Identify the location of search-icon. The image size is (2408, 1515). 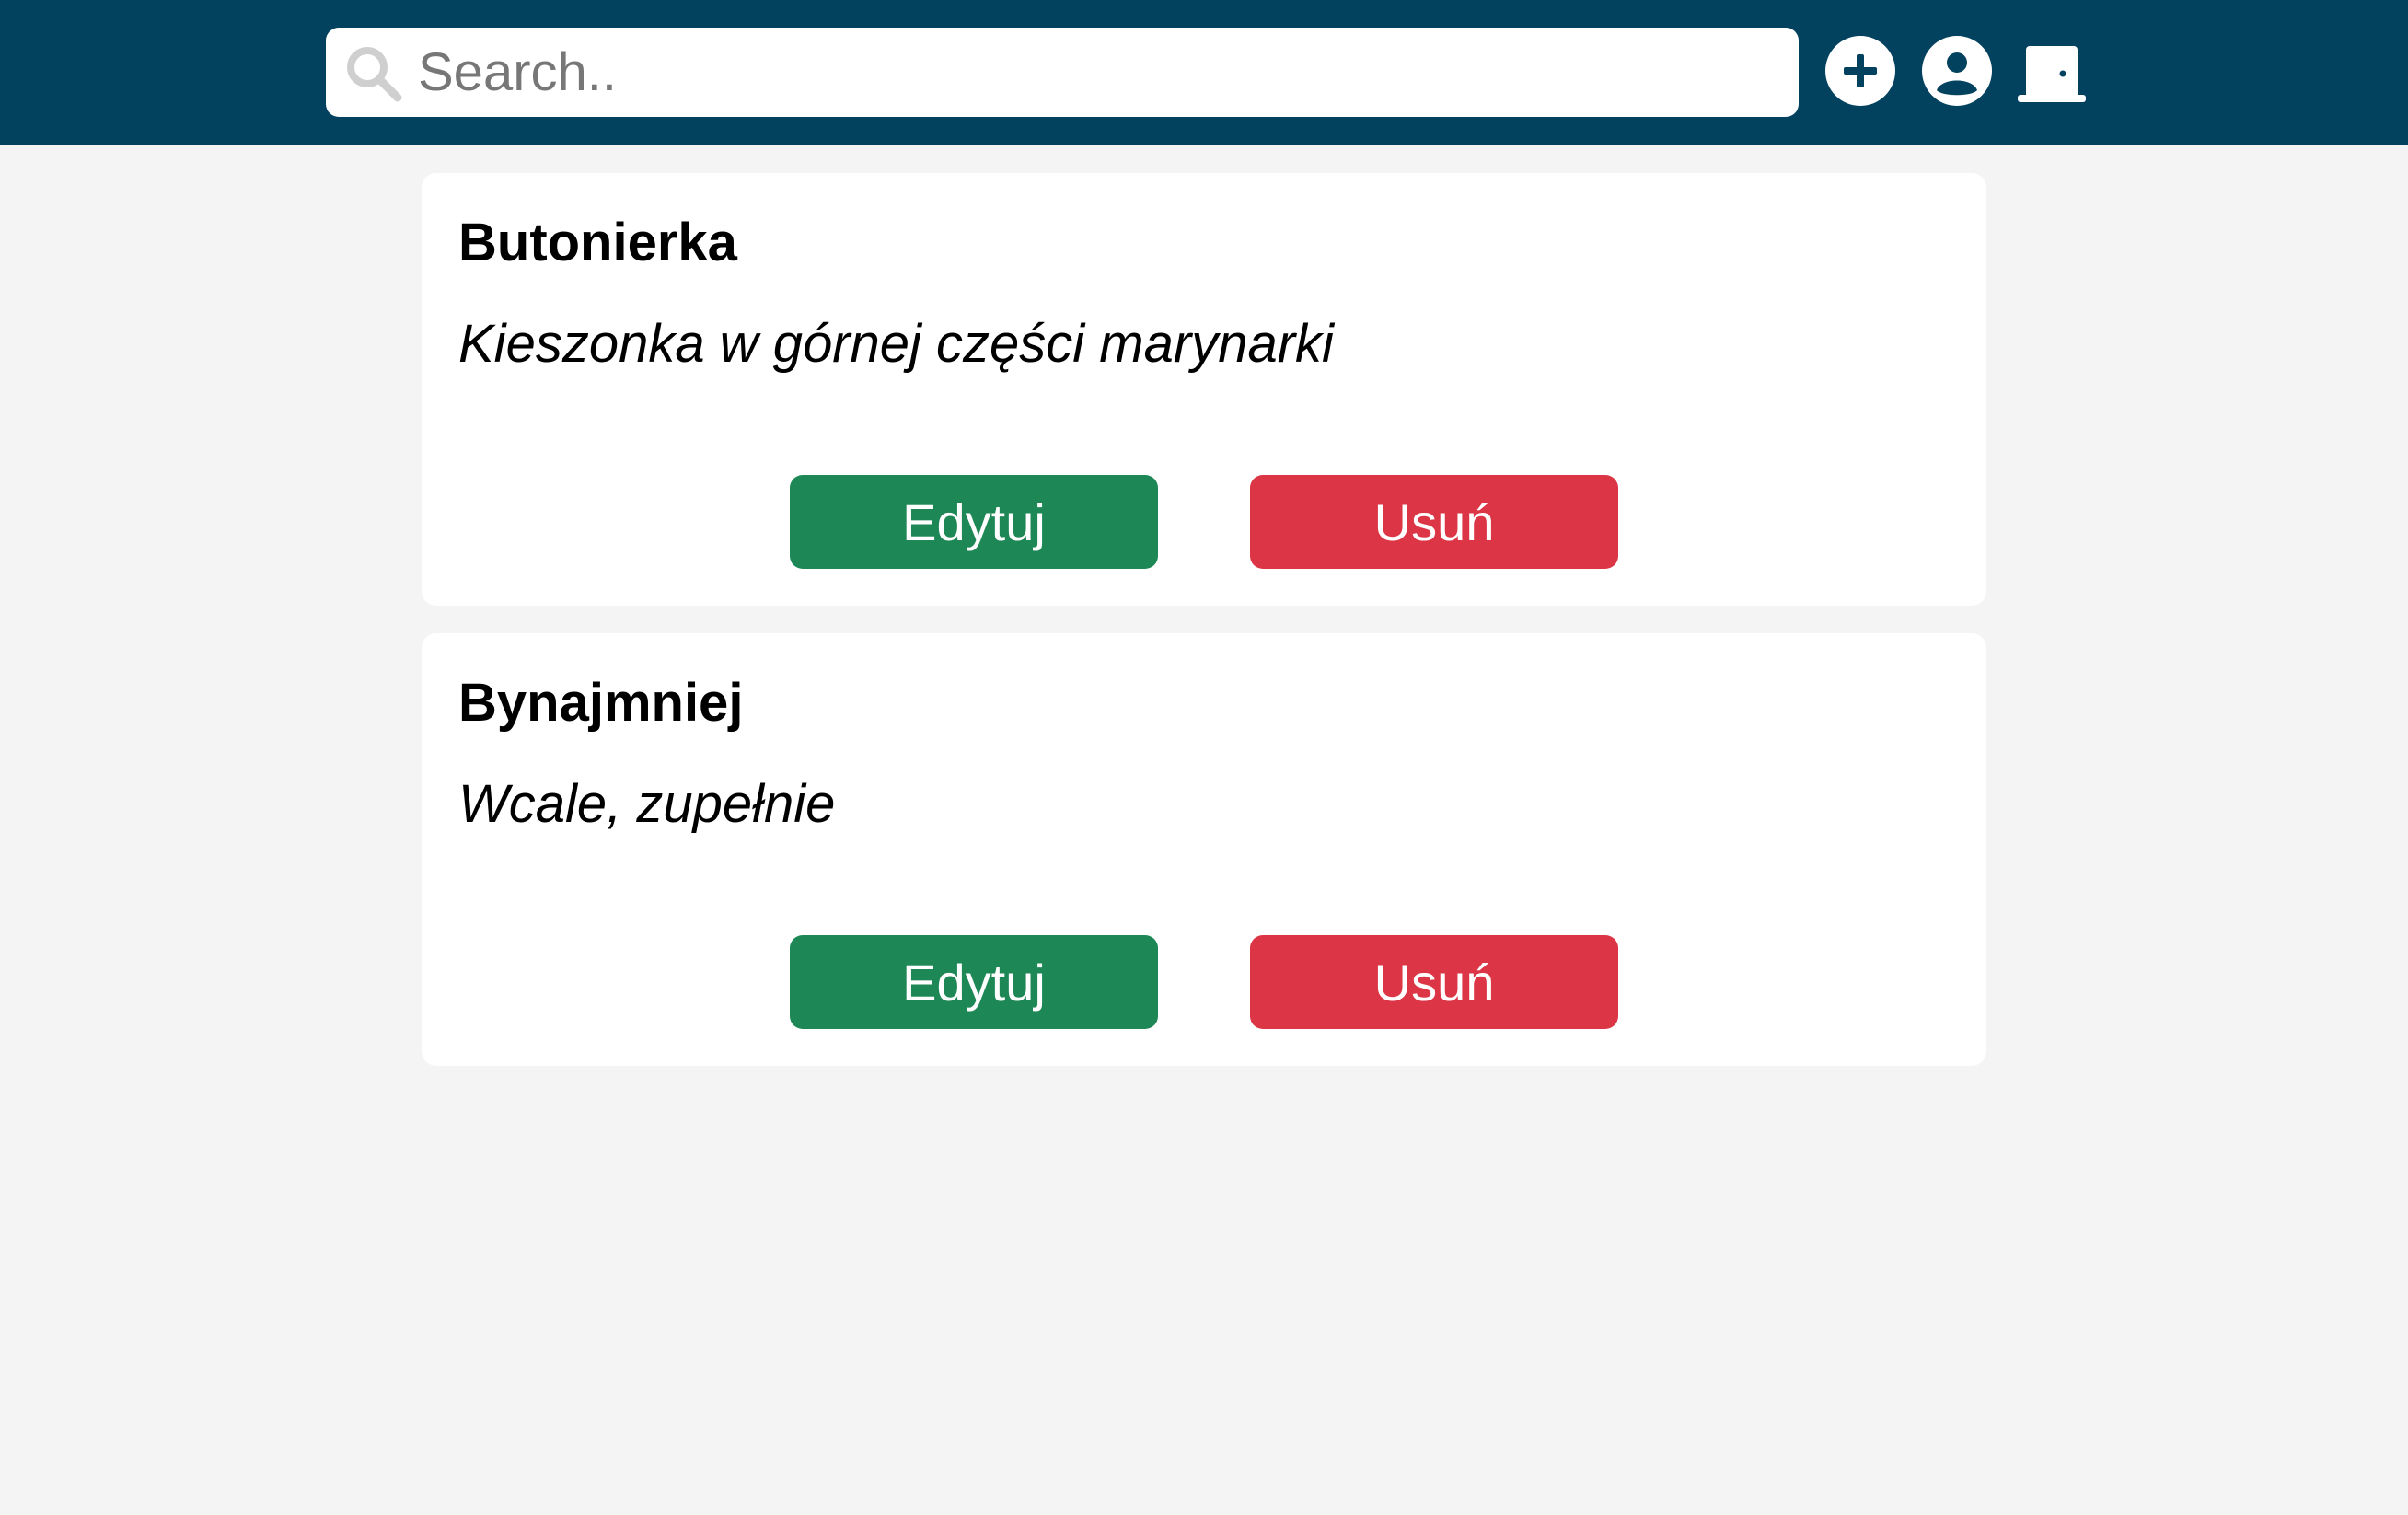
(374, 74).